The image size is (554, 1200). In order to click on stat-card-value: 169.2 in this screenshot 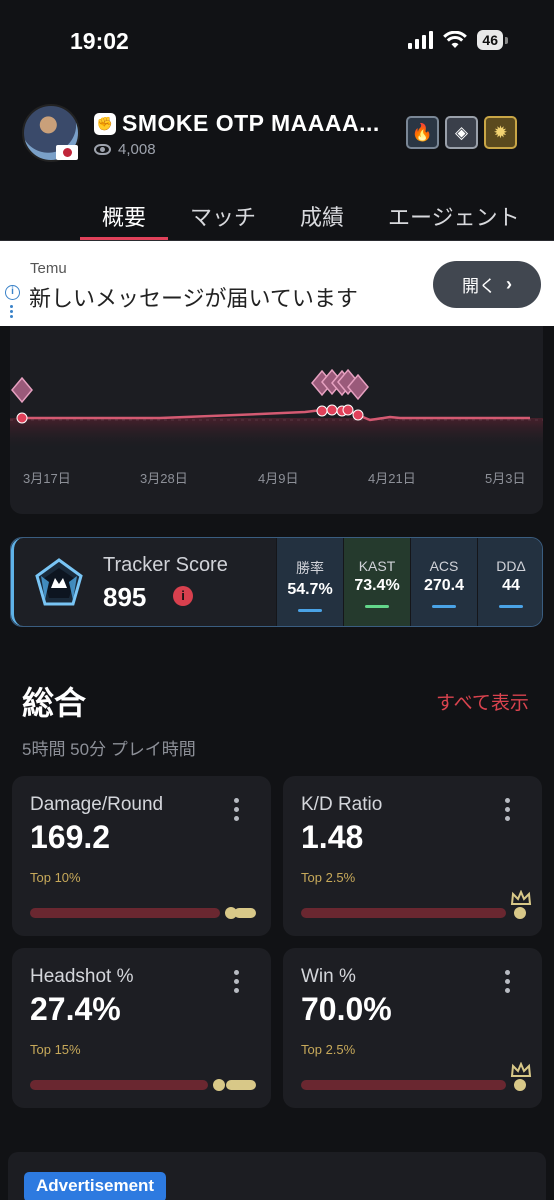, I will do `click(70, 837)`.